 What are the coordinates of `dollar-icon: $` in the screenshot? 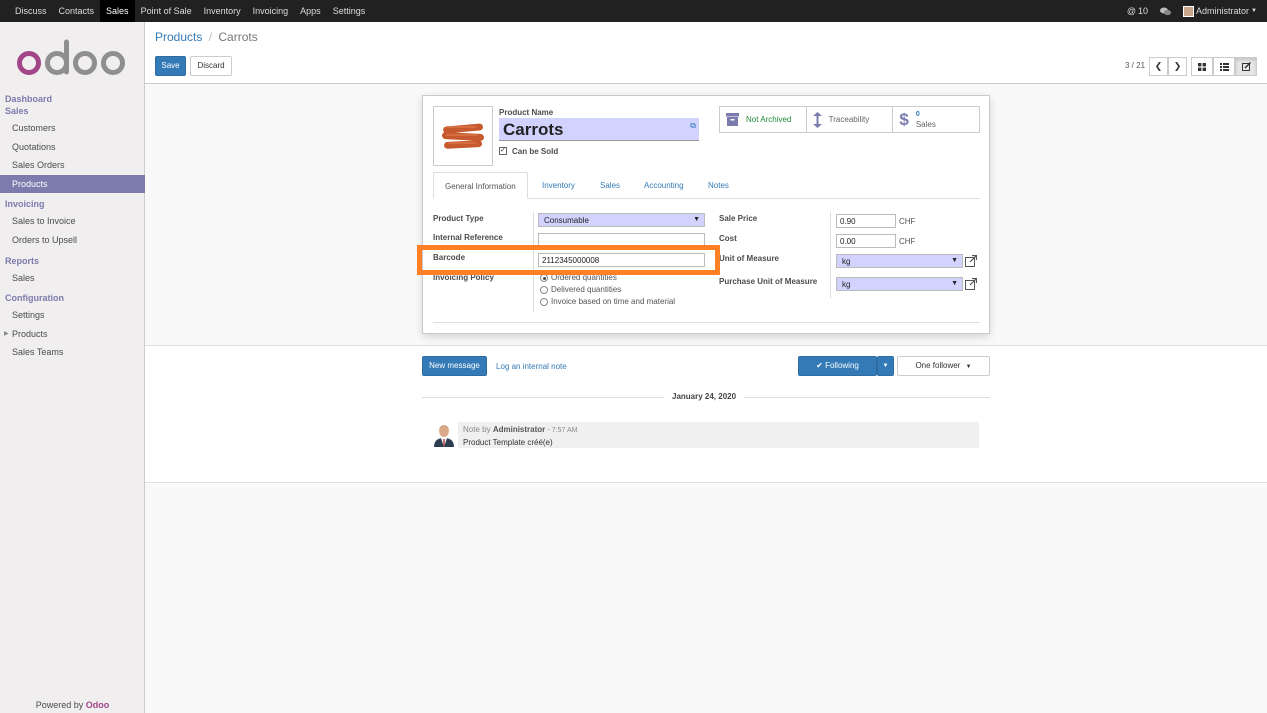 It's located at (904, 119).